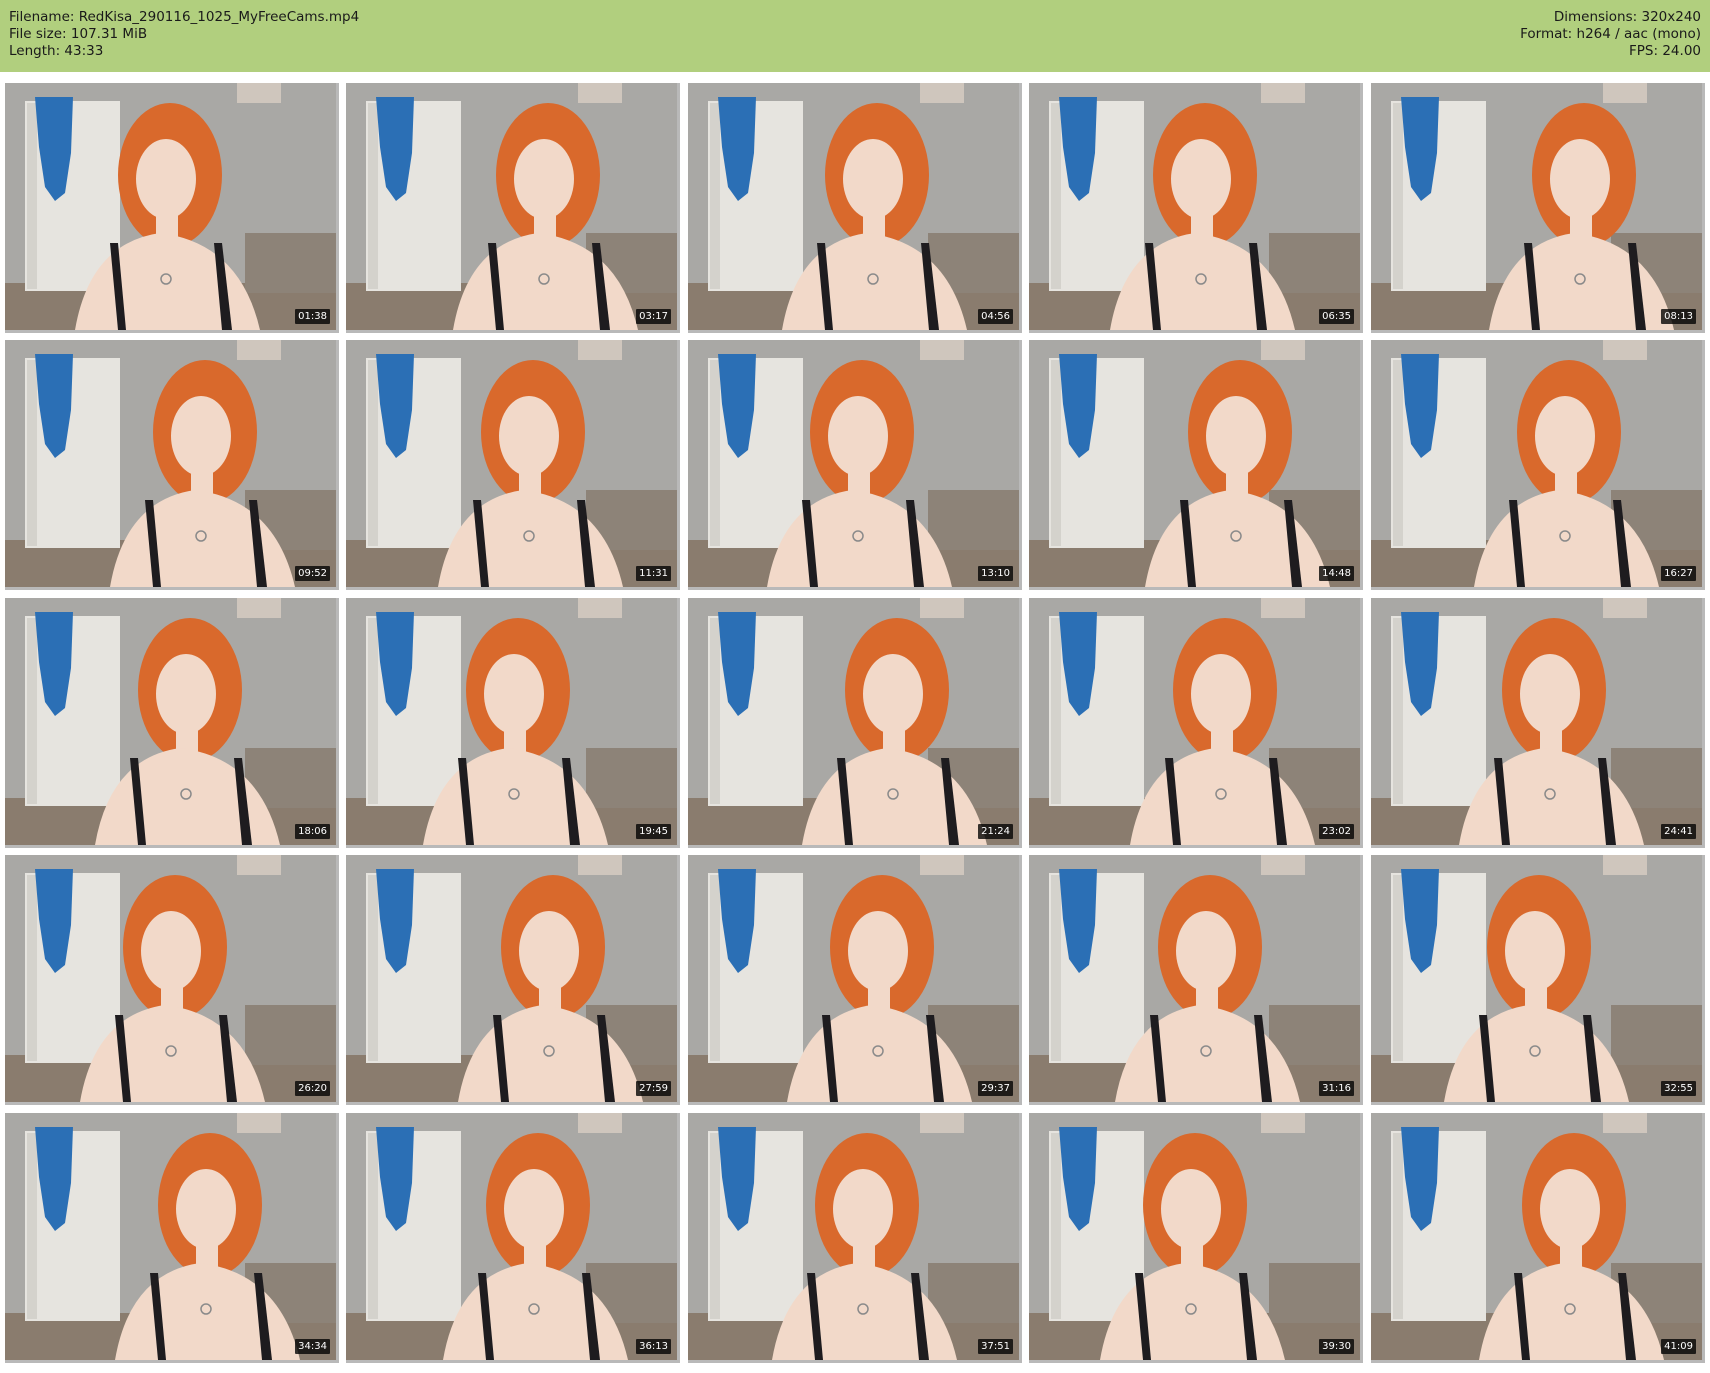 This screenshot has height=1373, width=1710. I want to click on video-thumbnail: 09:52, so click(172, 465).